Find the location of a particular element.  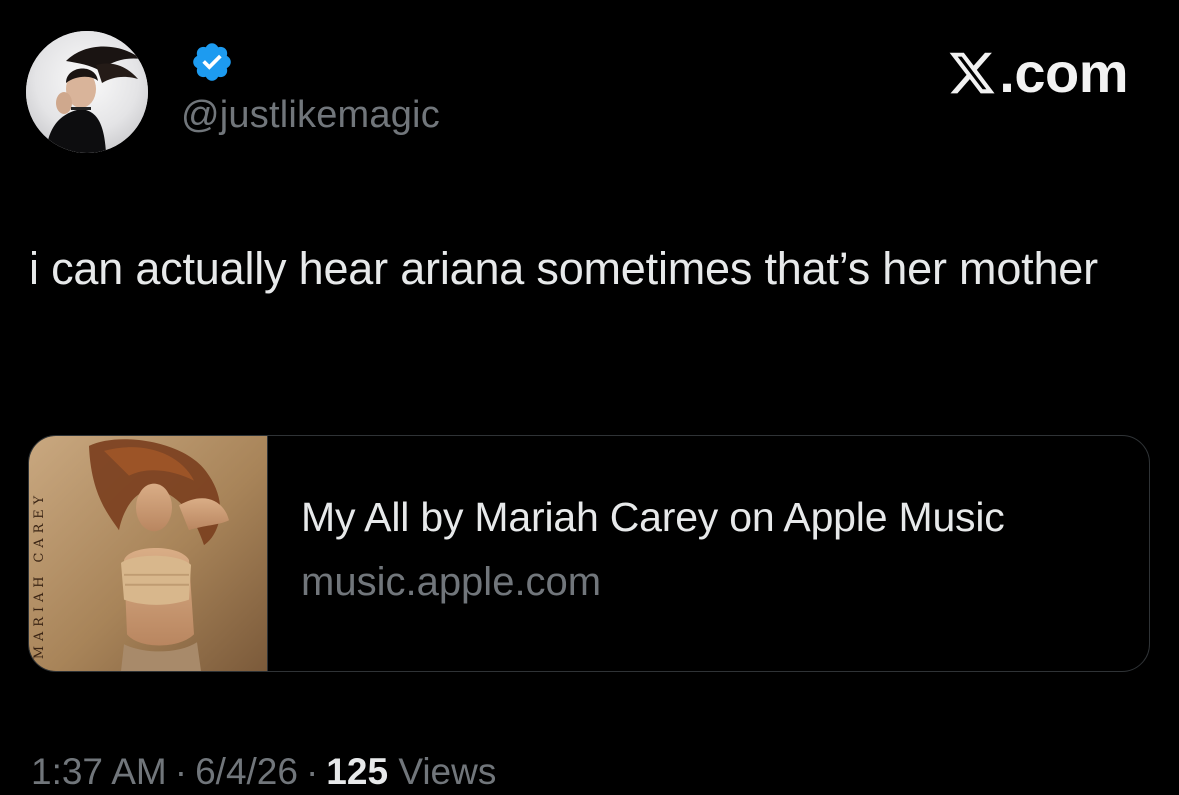

album-artist-text: MARIAH CAREY is located at coordinates (39, 575).